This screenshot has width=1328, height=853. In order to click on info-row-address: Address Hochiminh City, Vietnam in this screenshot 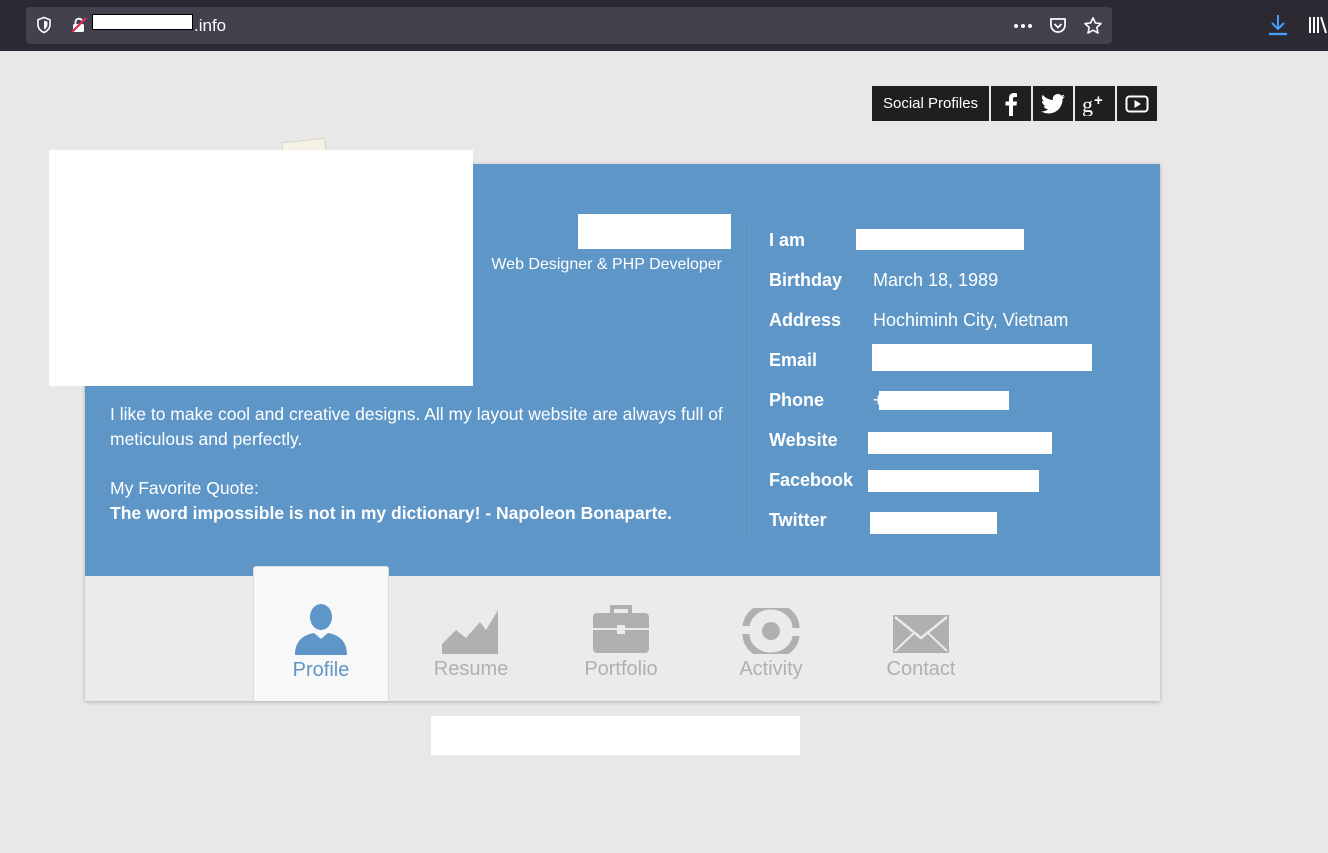, I will do `click(918, 320)`.